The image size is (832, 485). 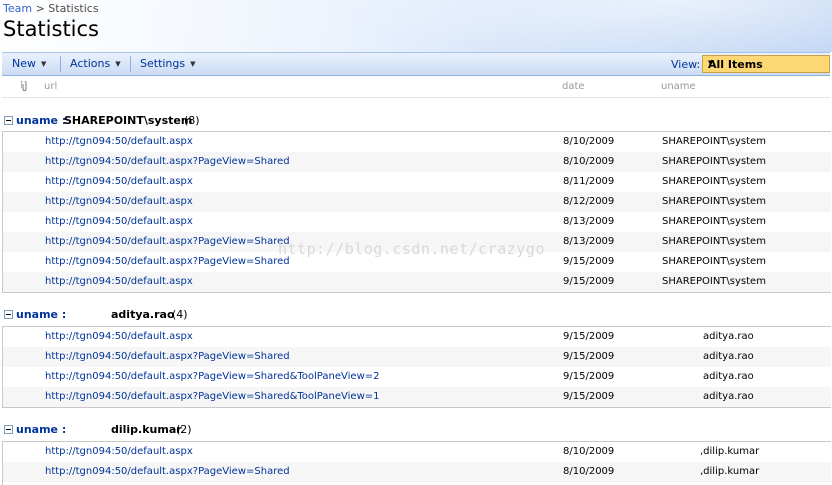 What do you see at coordinates (163, 63) in the screenshot?
I see `settings-label: Settings` at bounding box center [163, 63].